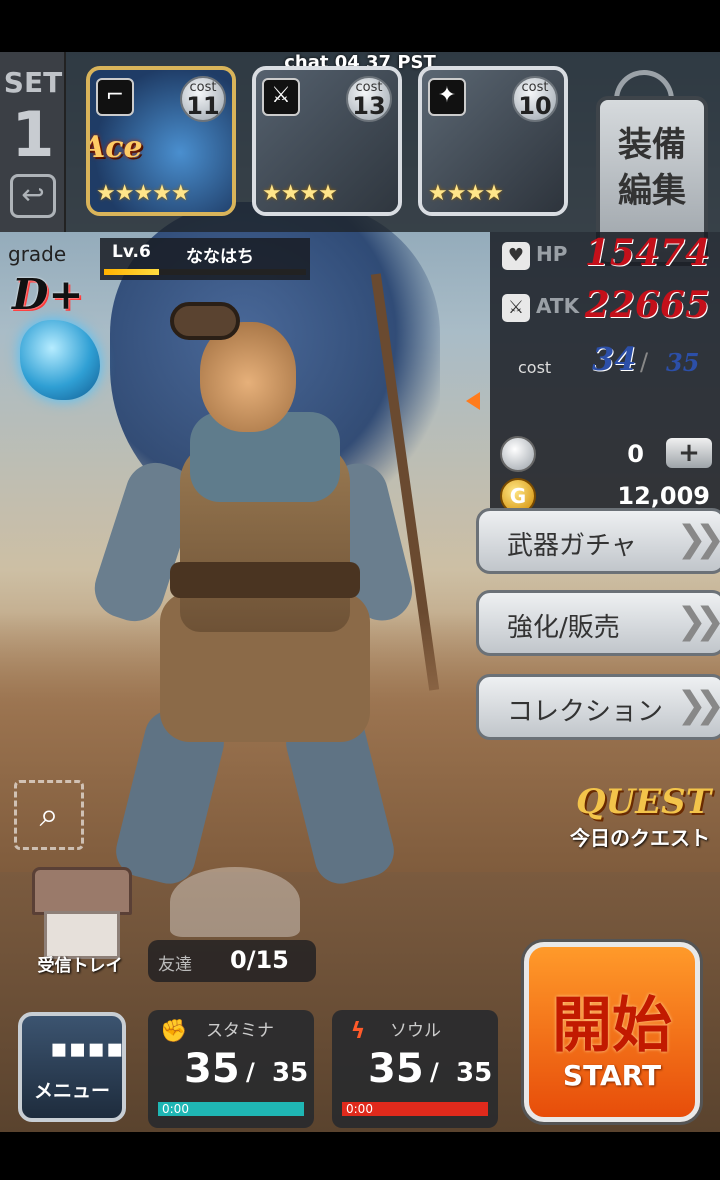 The width and height of the screenshot is (720, 1180). I want to click on level-text: Lv.6, so click(131, 252).